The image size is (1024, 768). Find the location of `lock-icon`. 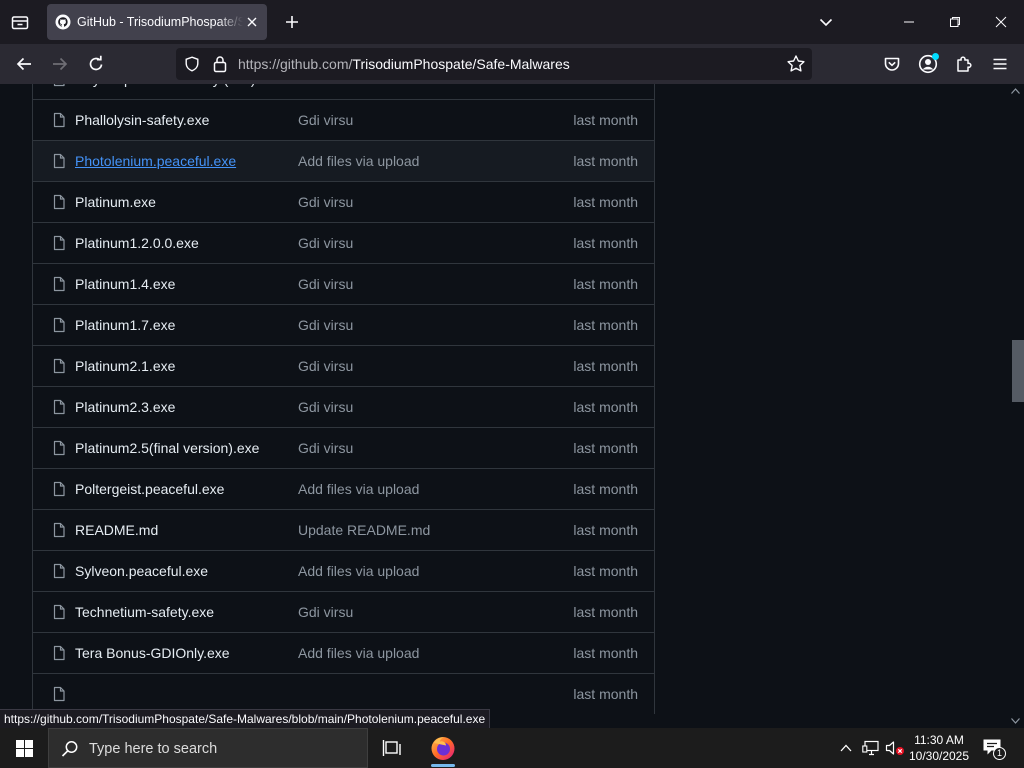

lock-icon is located at coordinates (220, 64).